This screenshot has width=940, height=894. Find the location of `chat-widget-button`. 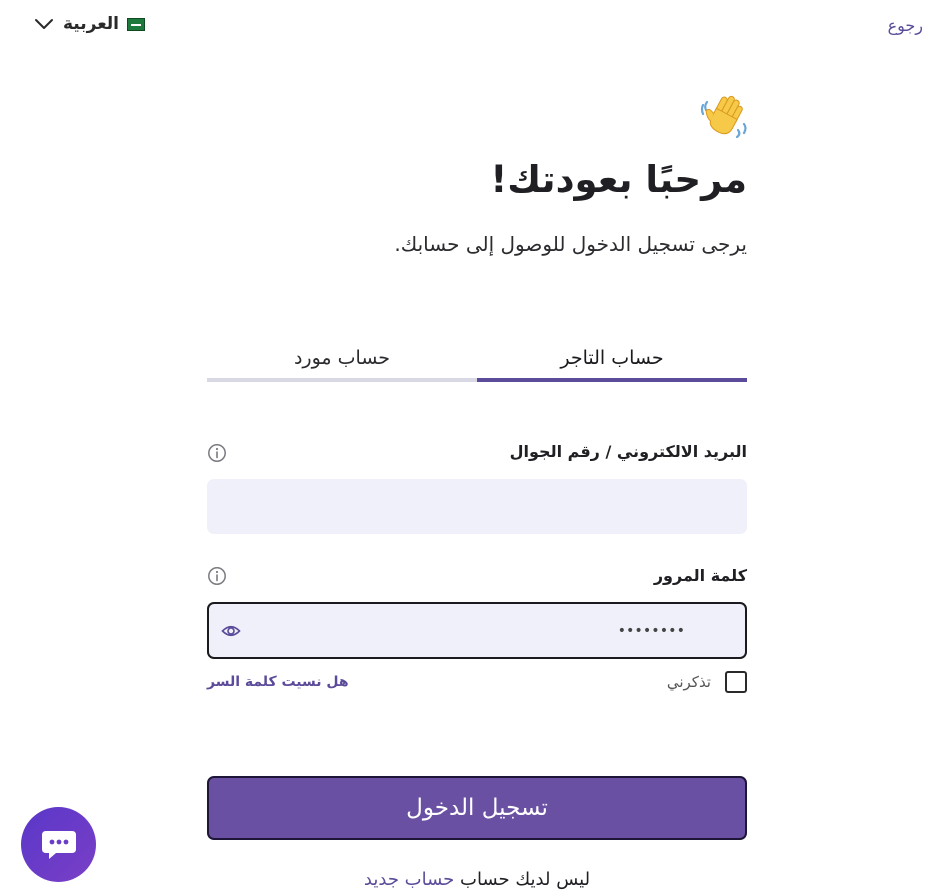

chat-widget-button is located at coordinates (58, 844).